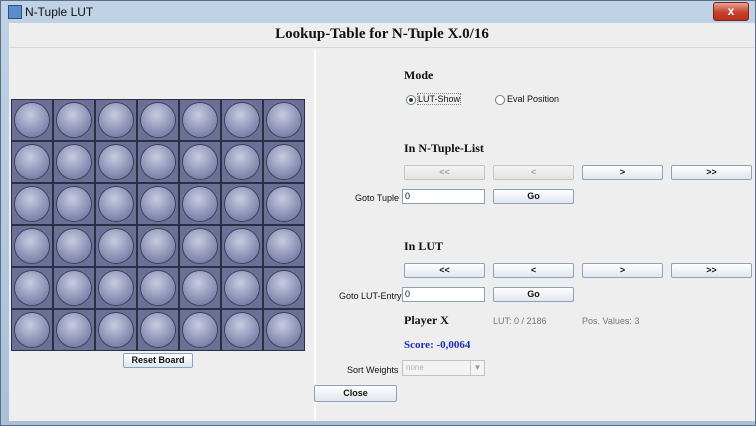 This screenshot has height=426, width=756. Describe the element at coordinates (520, 321) in the screenshot. I see `lut-index-readout: LUT: 0 / 2186` at that location.